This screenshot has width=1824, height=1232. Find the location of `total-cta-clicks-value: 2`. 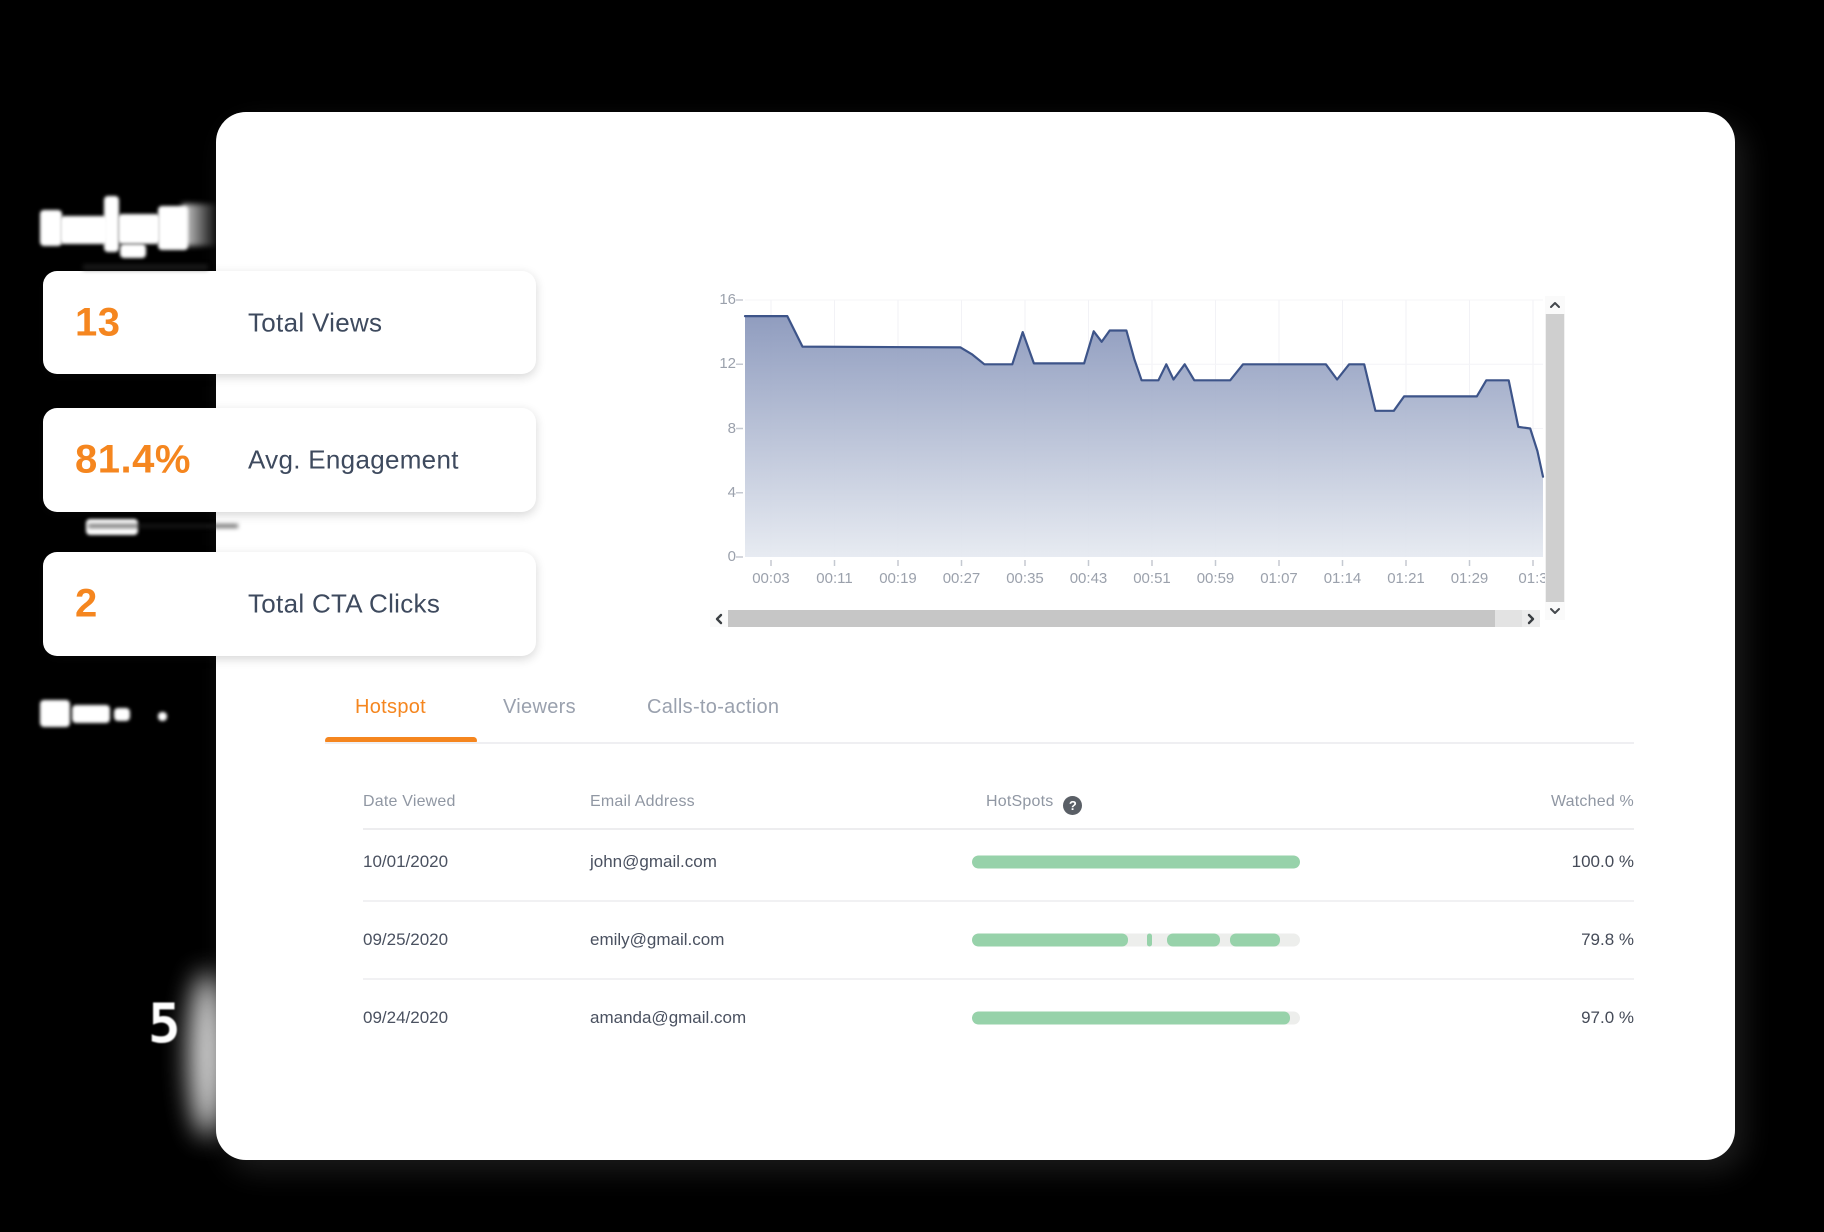

total-cta-clicks-value: 2 is located at coordinates (86, 603).